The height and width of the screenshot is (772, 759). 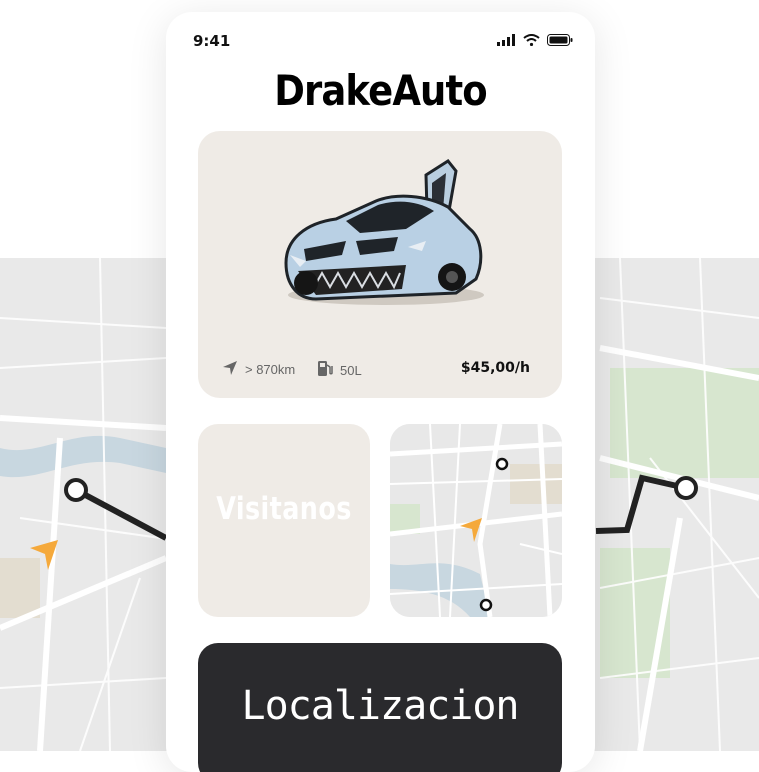 What do you see at coordinates (380, 90) in the screenshot?
I see `app-title: DrakeAuto` at bounding box center [380, 90].